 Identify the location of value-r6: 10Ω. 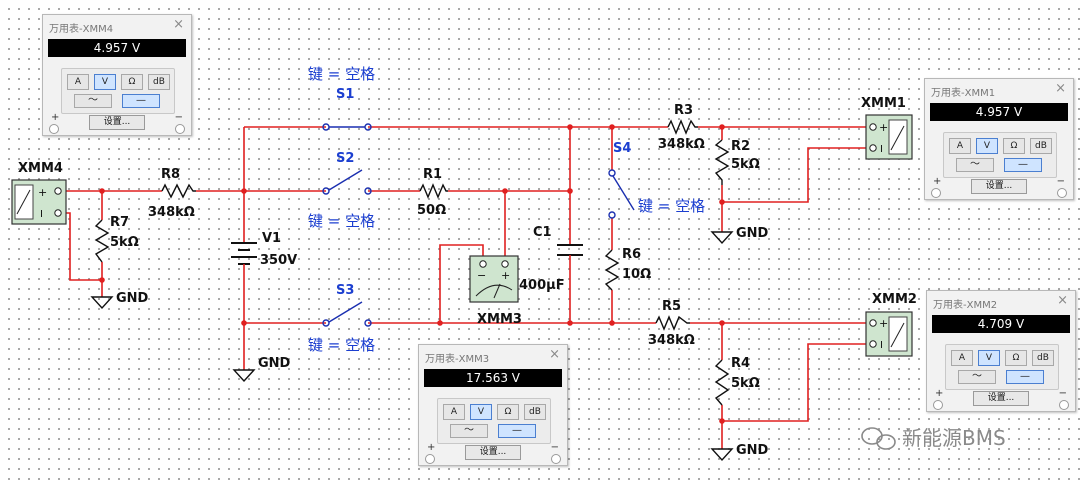
(636, 274).